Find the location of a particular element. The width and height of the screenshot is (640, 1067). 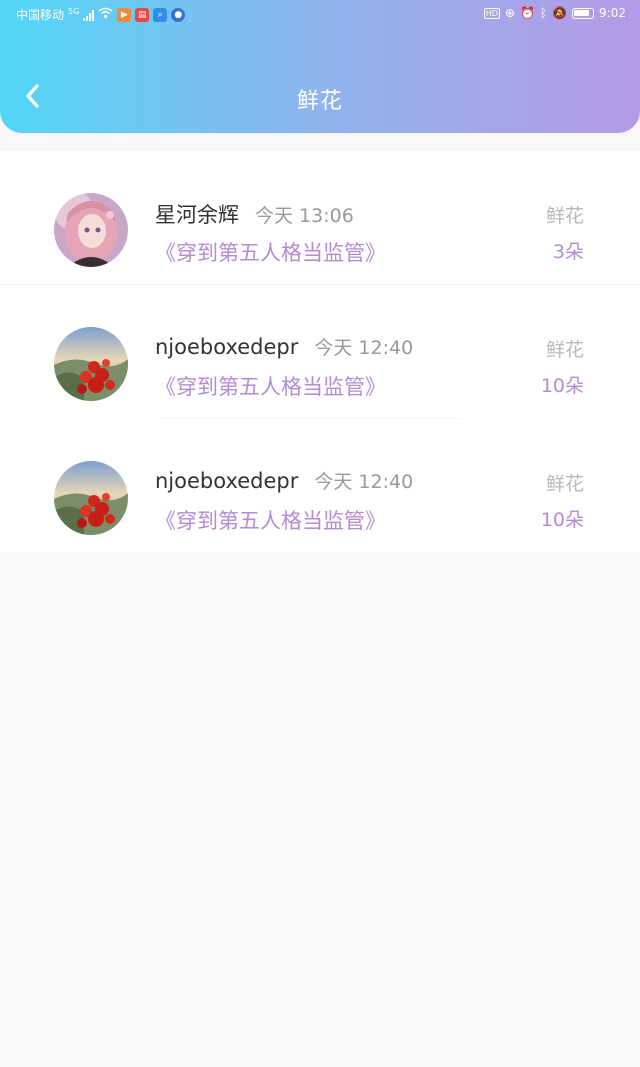

status-right: HD ⊕ ⏰ ᛒ 🔕 9:02 is located at coordinates (554, 13).